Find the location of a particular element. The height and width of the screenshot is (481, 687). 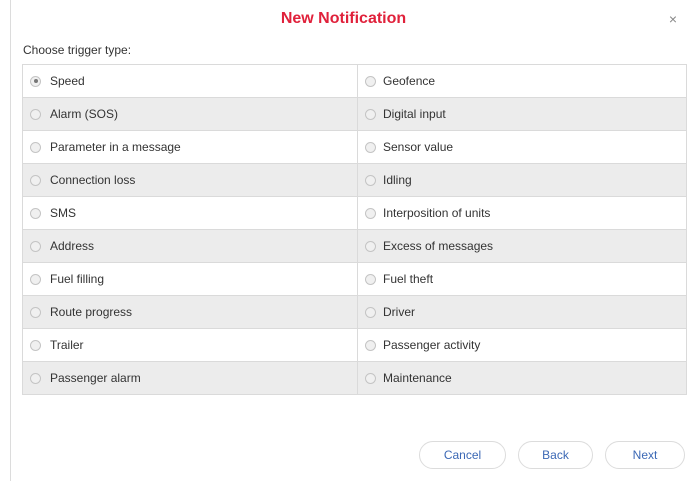

trigger-option-route-progress: Route progress is located at coordinates (190, 312).